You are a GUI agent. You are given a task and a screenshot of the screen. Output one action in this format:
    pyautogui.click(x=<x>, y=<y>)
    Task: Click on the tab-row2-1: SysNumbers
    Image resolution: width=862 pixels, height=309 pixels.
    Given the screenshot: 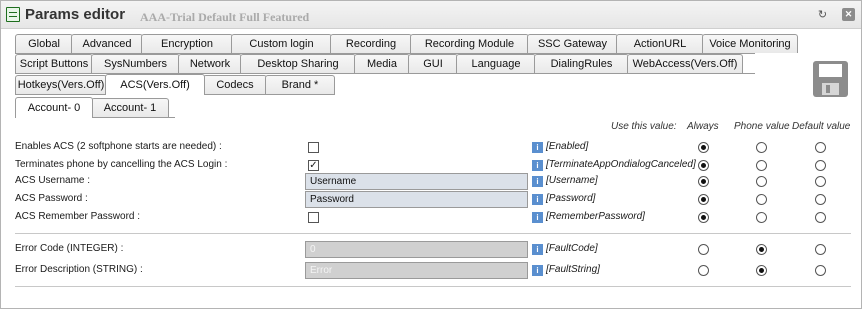 What is the action you would take?
    pyautogui.click(x=135, y=63)
    